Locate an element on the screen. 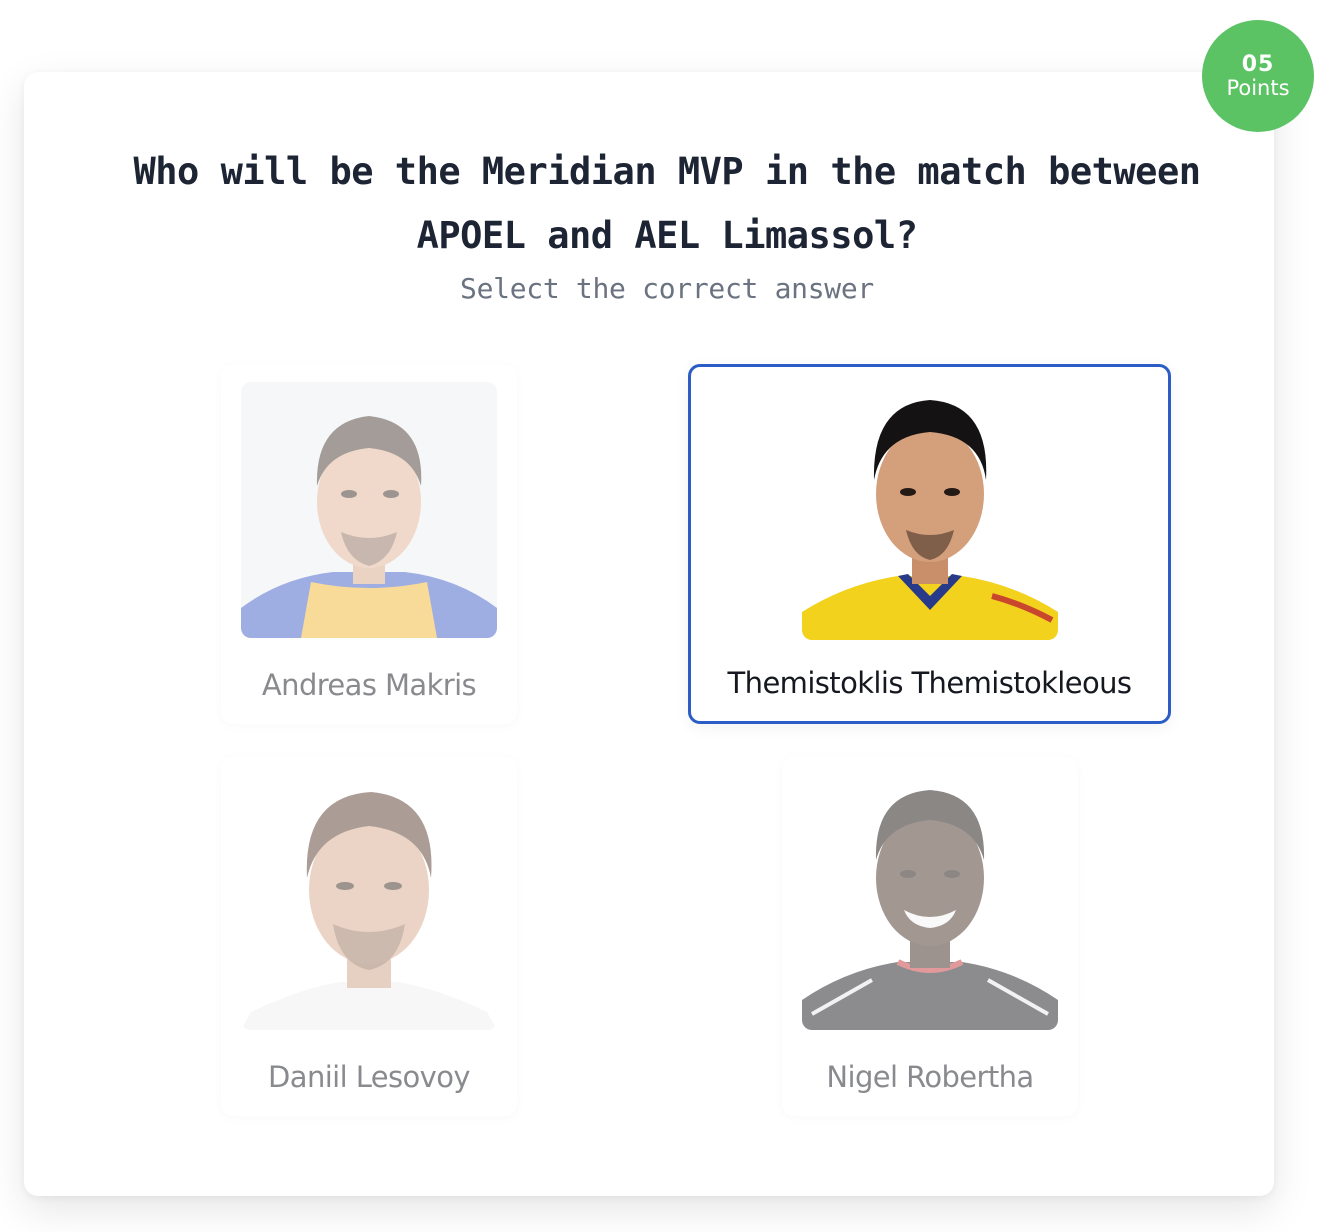  points-label: Points is located at coordinates (1258, 87).